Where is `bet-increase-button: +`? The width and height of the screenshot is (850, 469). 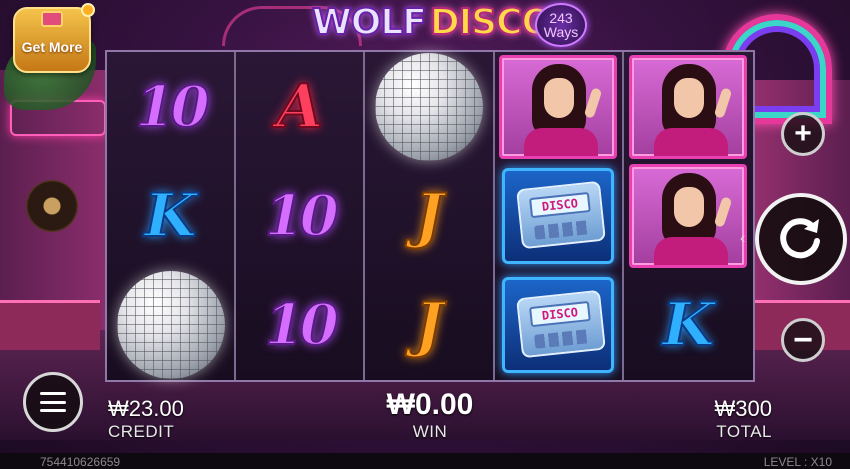 bet-increase-button: + is located at coordinates (803, 134).